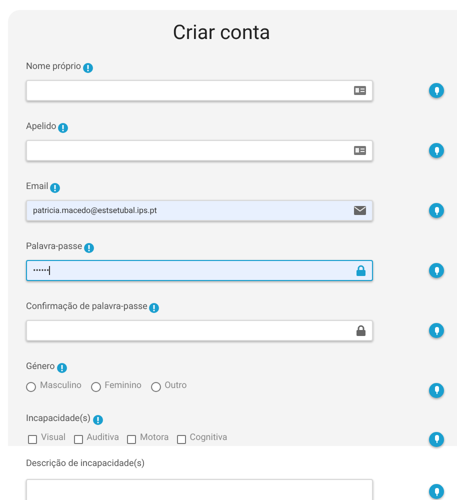  I want to click on radio-option: Outro, so click(168, 387).